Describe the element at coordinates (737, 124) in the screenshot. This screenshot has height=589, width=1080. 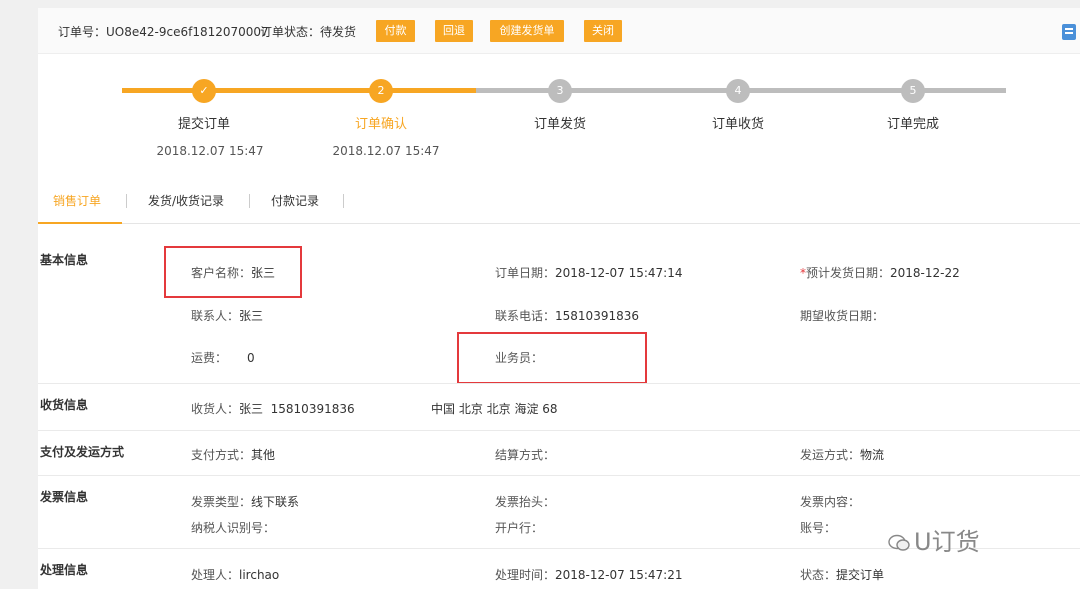
I see `step-4-label: 订单收货` at that location.